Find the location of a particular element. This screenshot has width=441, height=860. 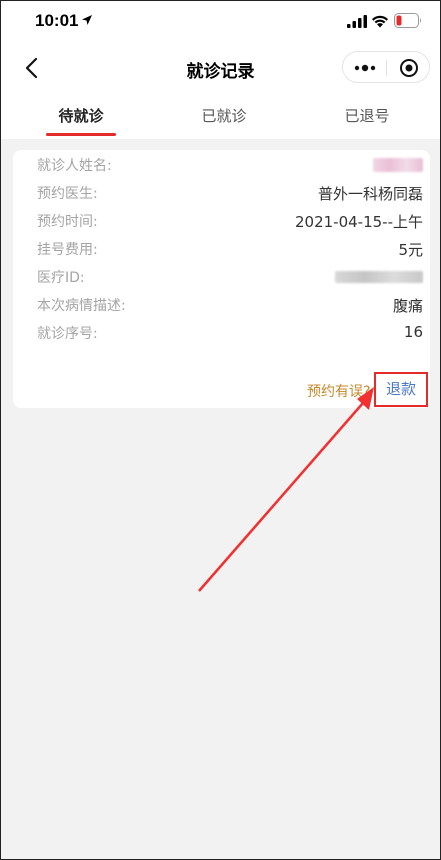

row-doctor: 预约医生: 普外一科杨同磊 is located at coordinates (230, 194).